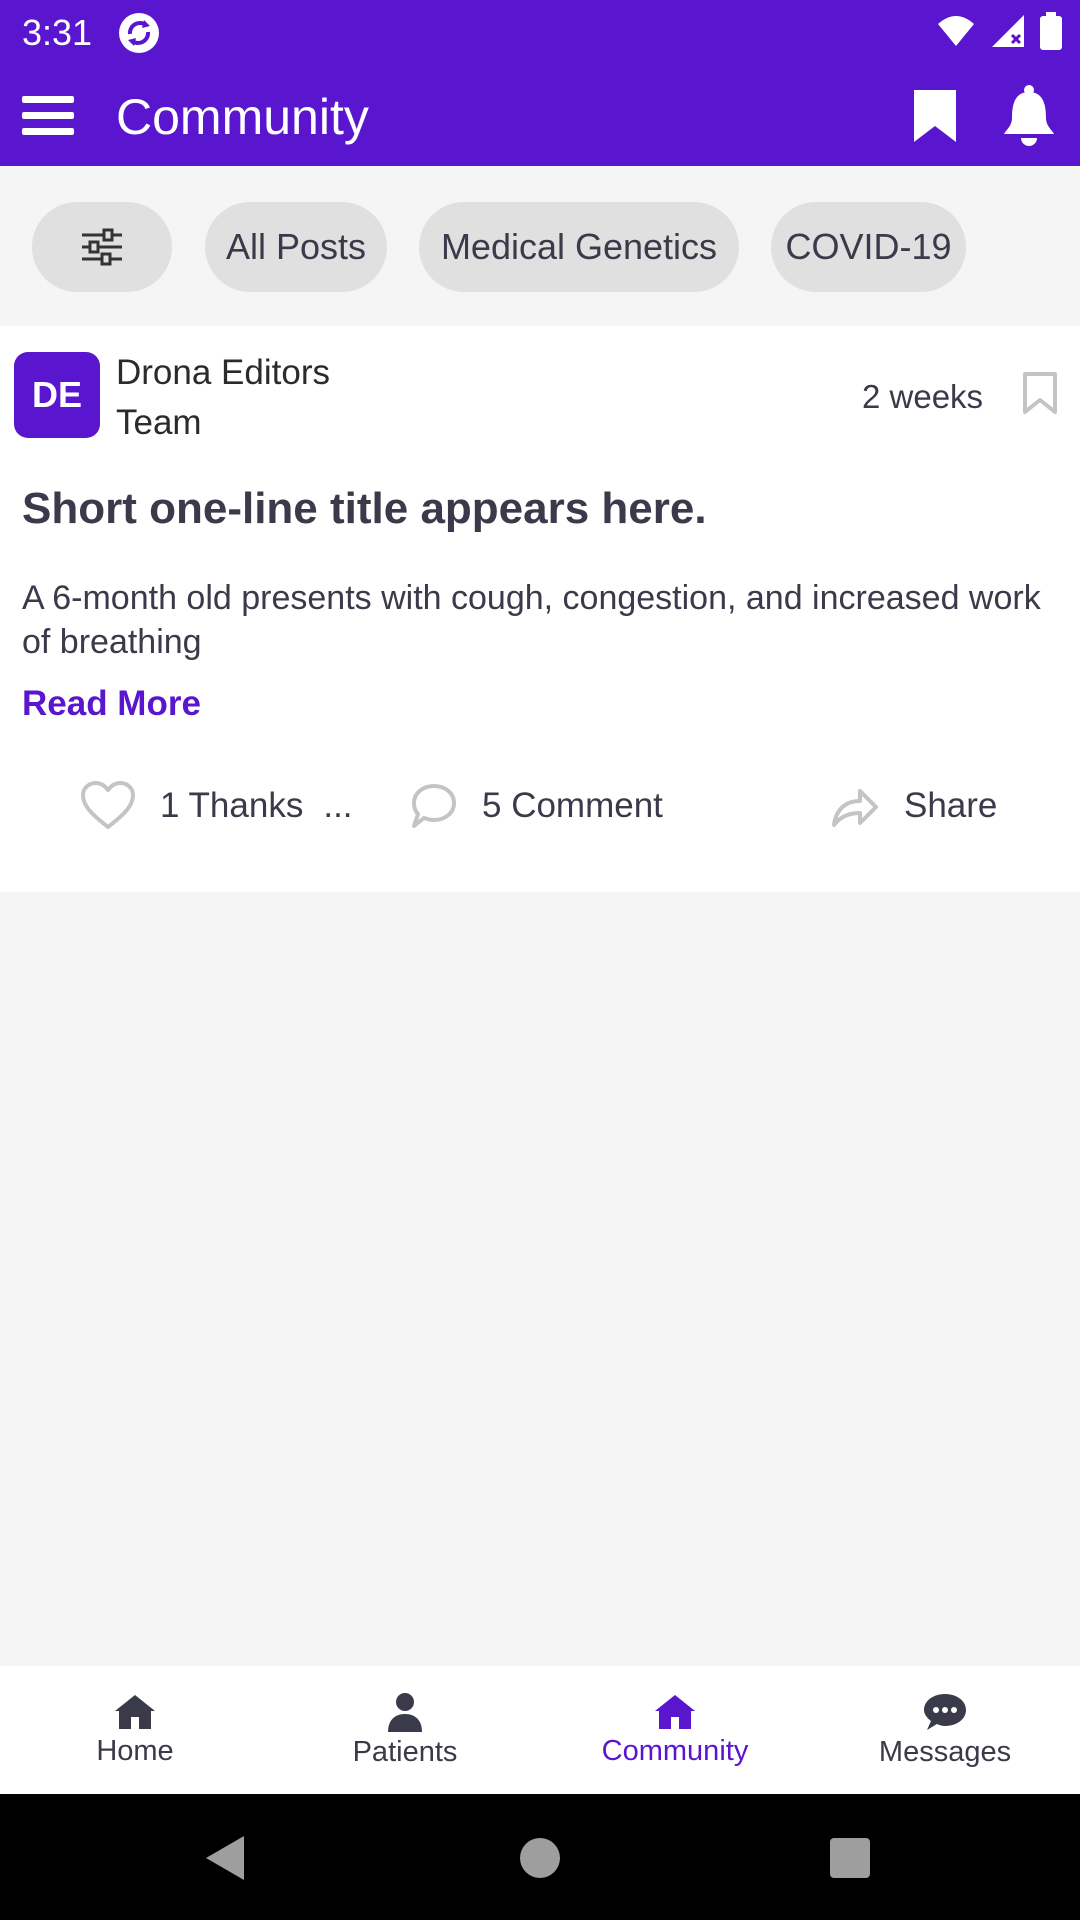 Image resolution: width=1080 pixels, height=1920 pixels. I want to click on chip-all-posts: All Posts, so click(296, 247).